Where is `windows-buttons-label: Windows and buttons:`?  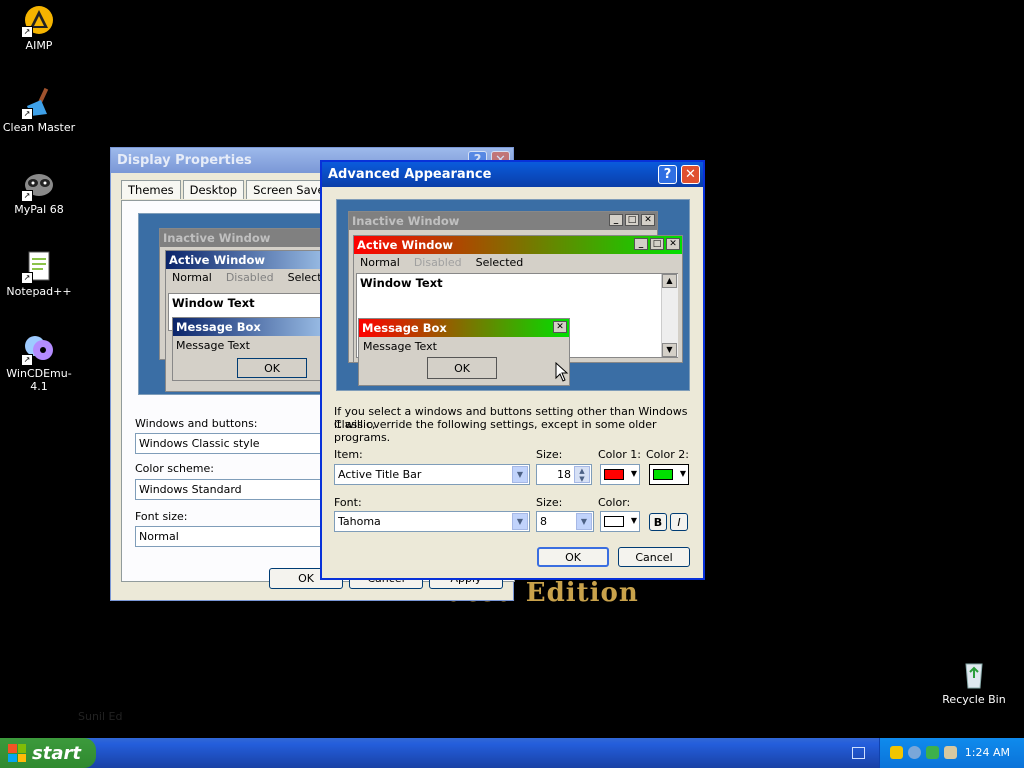
windows-buttons-label: Windows and buttons: is located at coordinates (196, 423).